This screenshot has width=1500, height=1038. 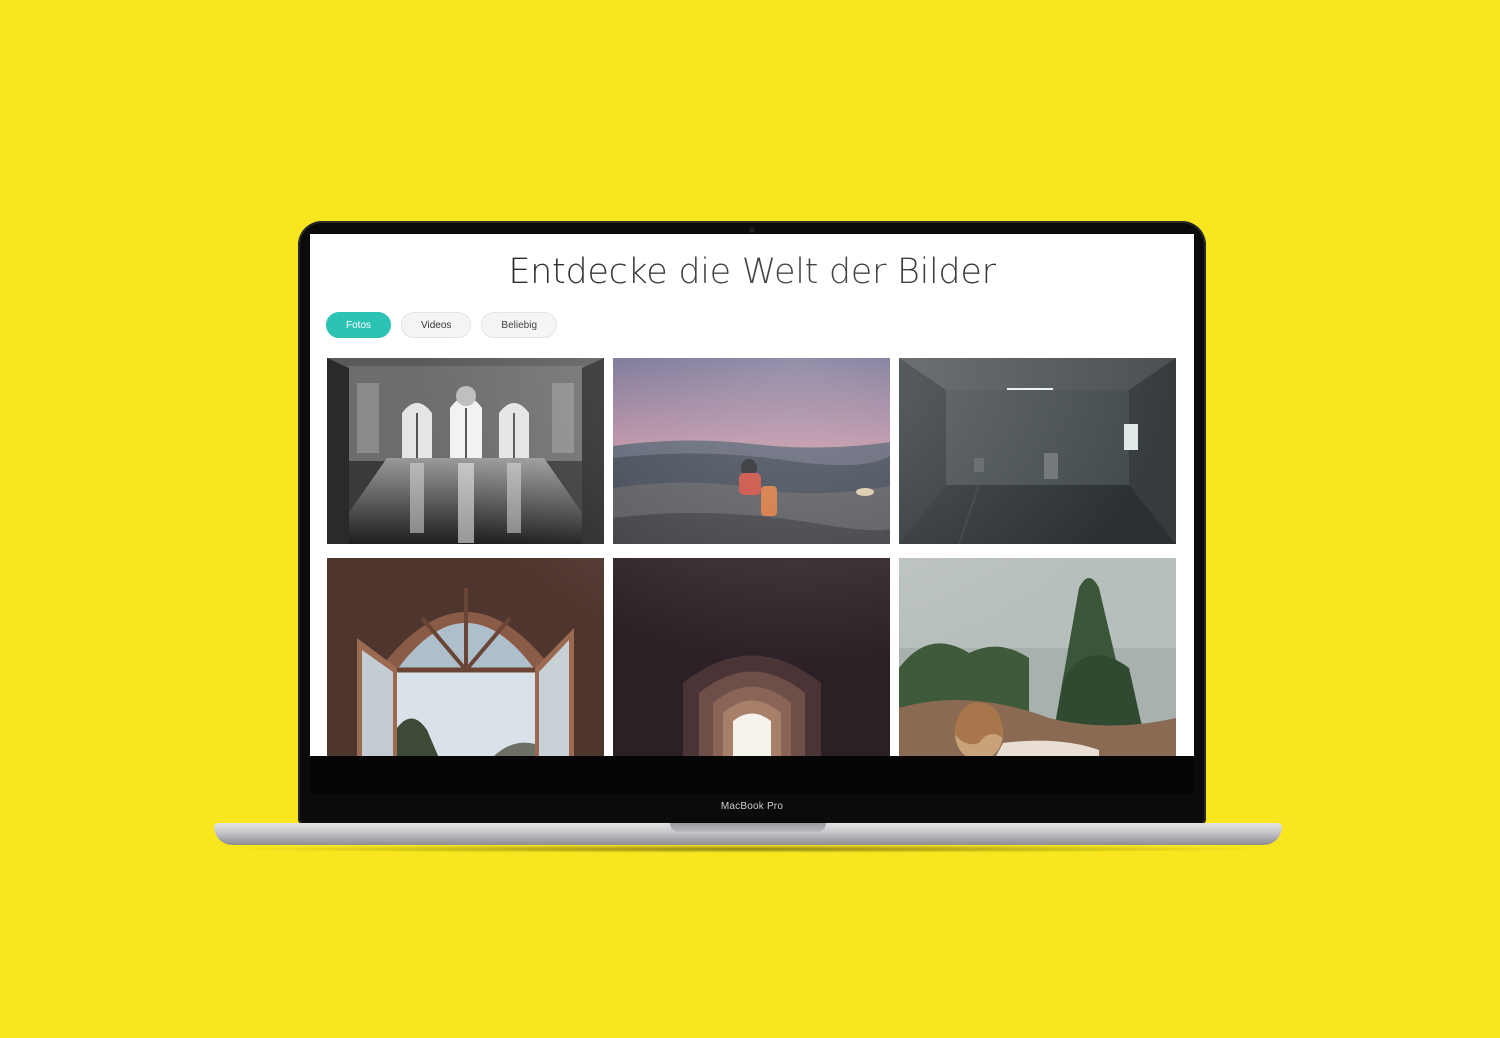 I want to click on empty-room-photo, so click(x=1037, y=451).